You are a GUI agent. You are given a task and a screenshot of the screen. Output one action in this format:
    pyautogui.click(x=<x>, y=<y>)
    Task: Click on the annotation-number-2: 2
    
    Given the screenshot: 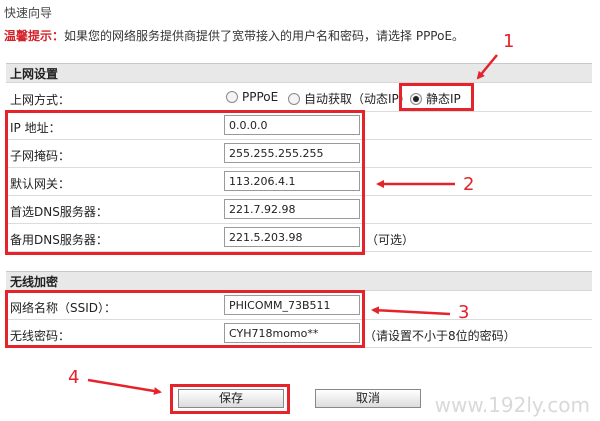 What is the action you would take?
    pyautogui.click(x=469, y=184)
    